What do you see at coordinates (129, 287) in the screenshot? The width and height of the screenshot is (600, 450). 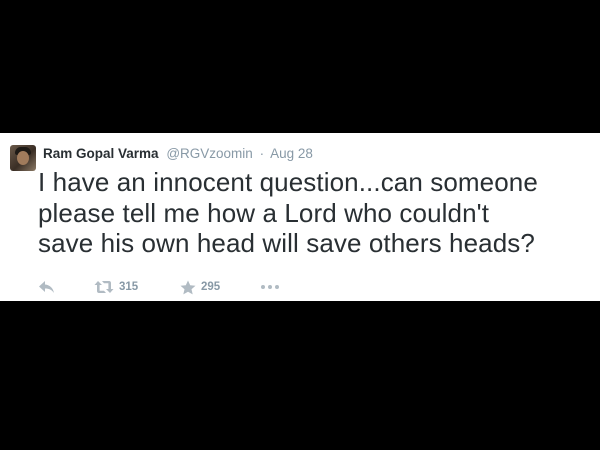 I see `retweet-count: 315` at bounding box center [129, 287].